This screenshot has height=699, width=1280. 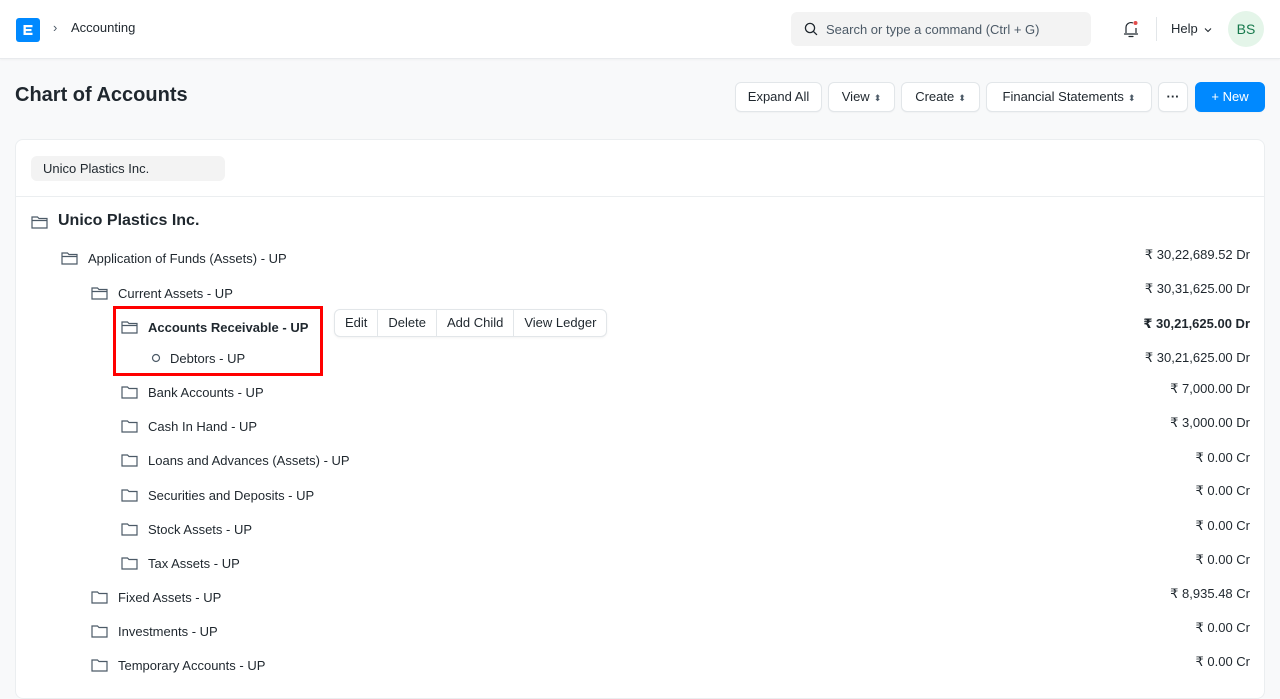 What do you see at coordinates (640, 29) in the screenshot?
I see `navbar: › Accounting Help BS` at bounding box center [640, 29].